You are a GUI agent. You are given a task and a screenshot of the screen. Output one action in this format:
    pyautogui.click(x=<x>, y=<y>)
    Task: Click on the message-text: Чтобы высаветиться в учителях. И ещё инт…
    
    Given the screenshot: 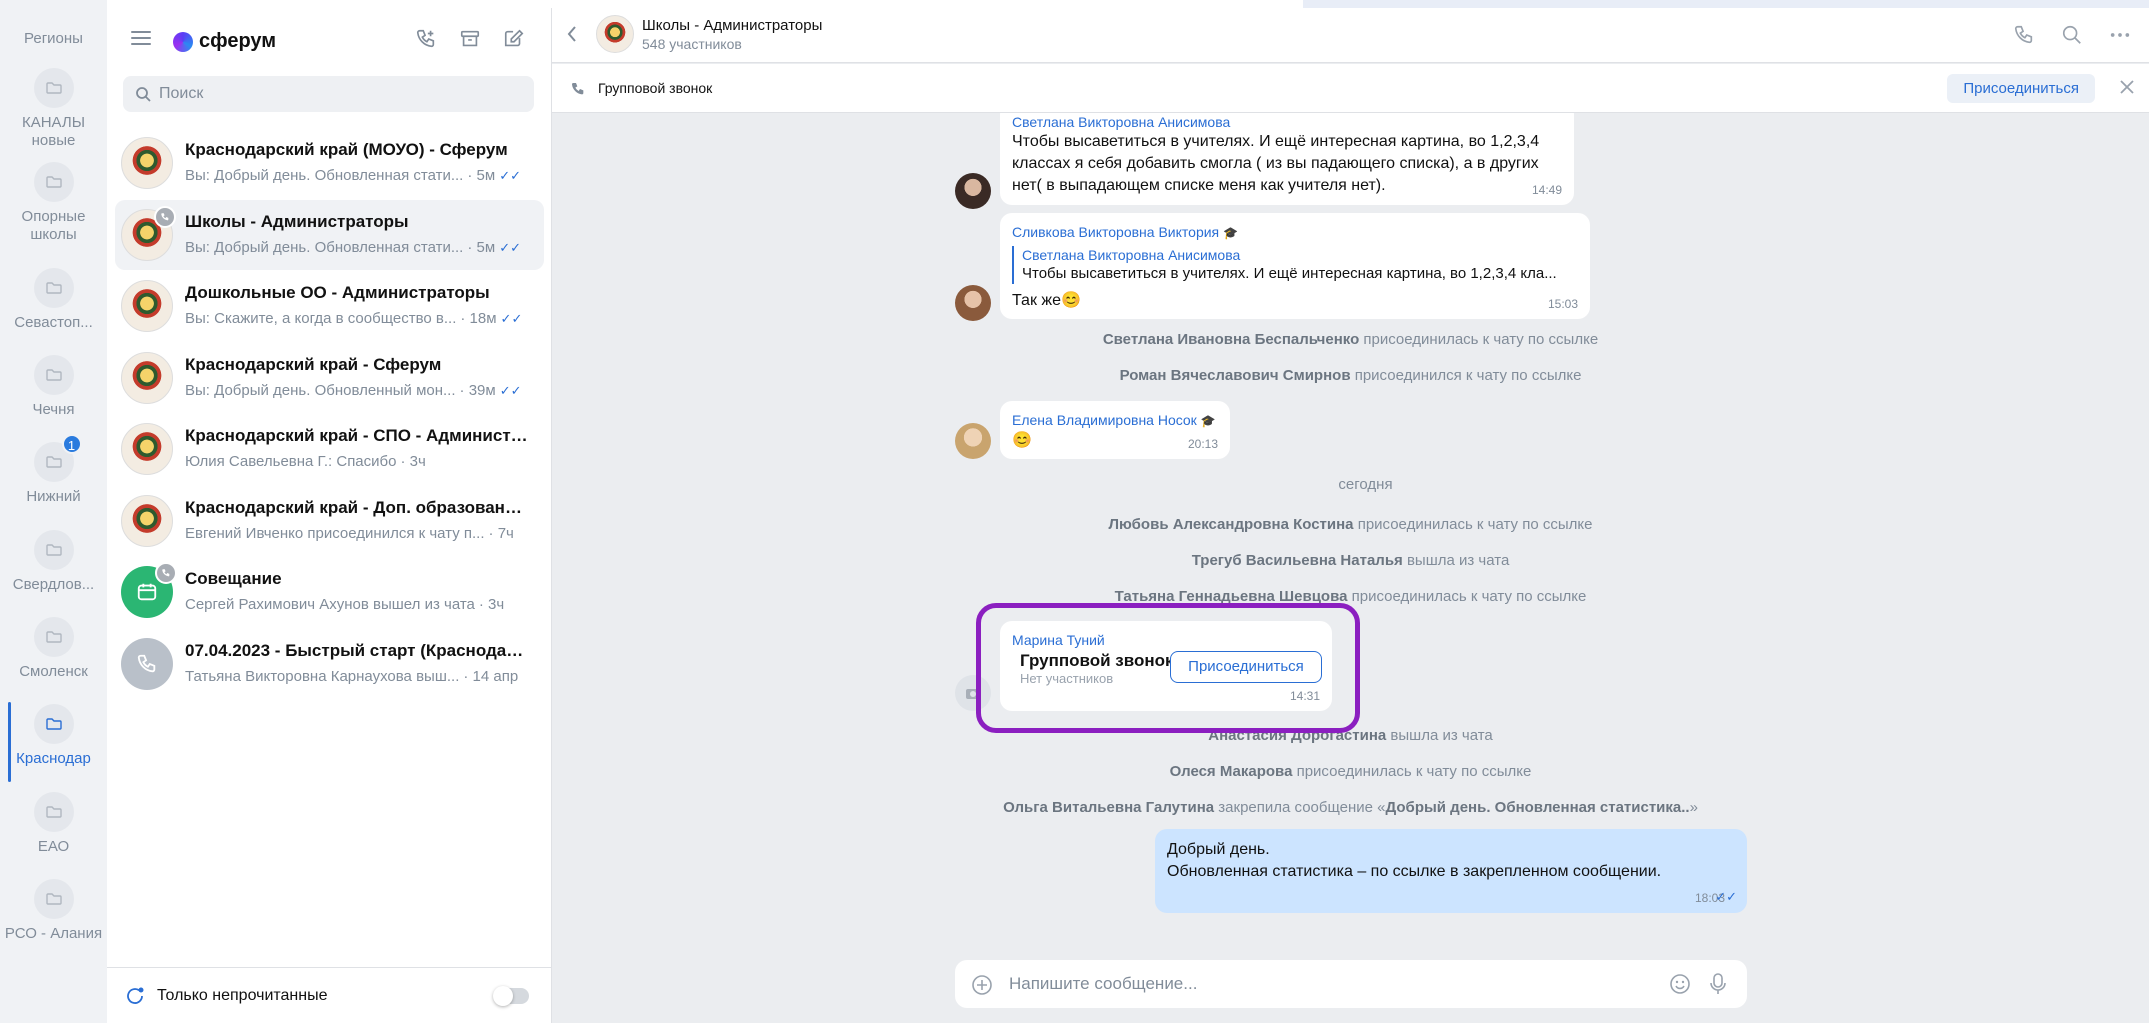 What is the action you would take?
    pyautogui.click(x=1276, y=163)
    